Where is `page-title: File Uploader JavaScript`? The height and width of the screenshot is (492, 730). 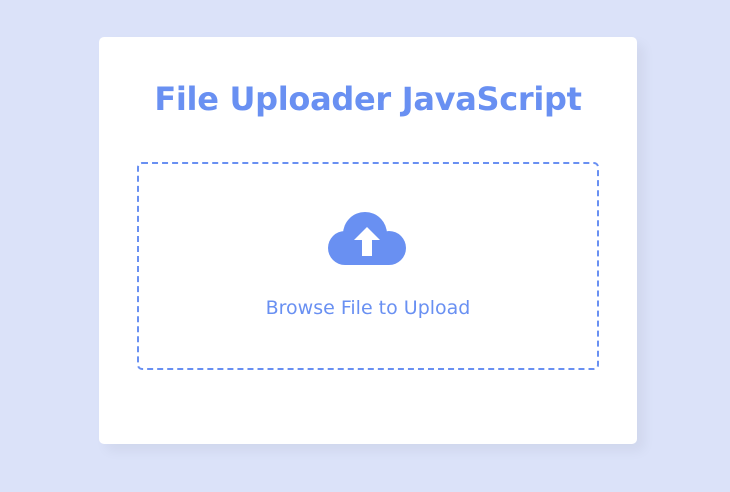
page-title: File Uploader JavaScript is located at coordinates (368, 99).